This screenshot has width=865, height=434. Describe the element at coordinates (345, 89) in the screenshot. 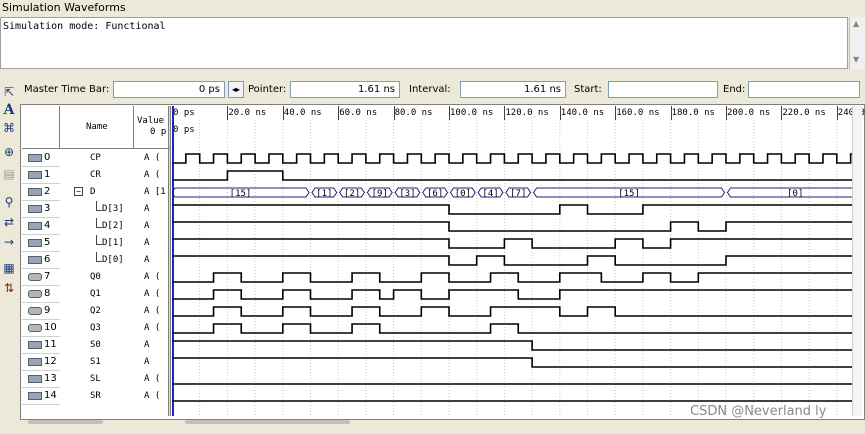

I see `pointer-field: 1.61 ns` at that location.